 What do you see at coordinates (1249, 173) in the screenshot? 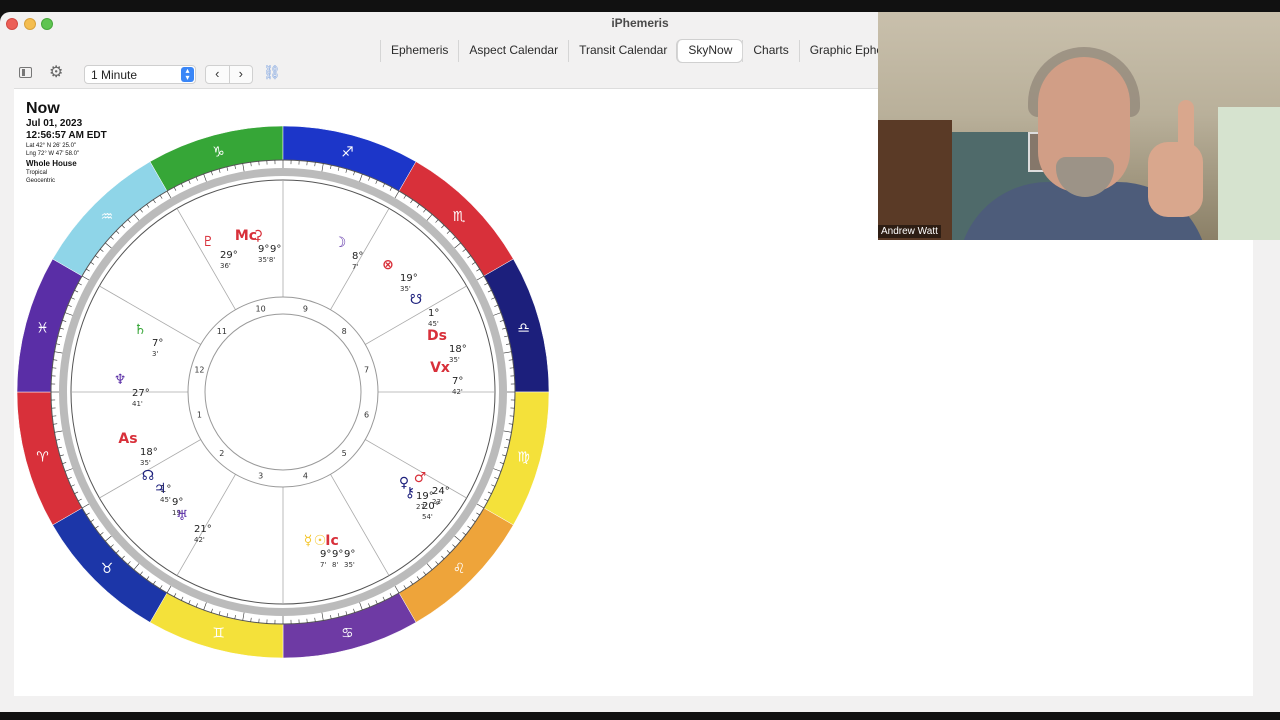
I see `room-window` at bounding box center [1249, 173].